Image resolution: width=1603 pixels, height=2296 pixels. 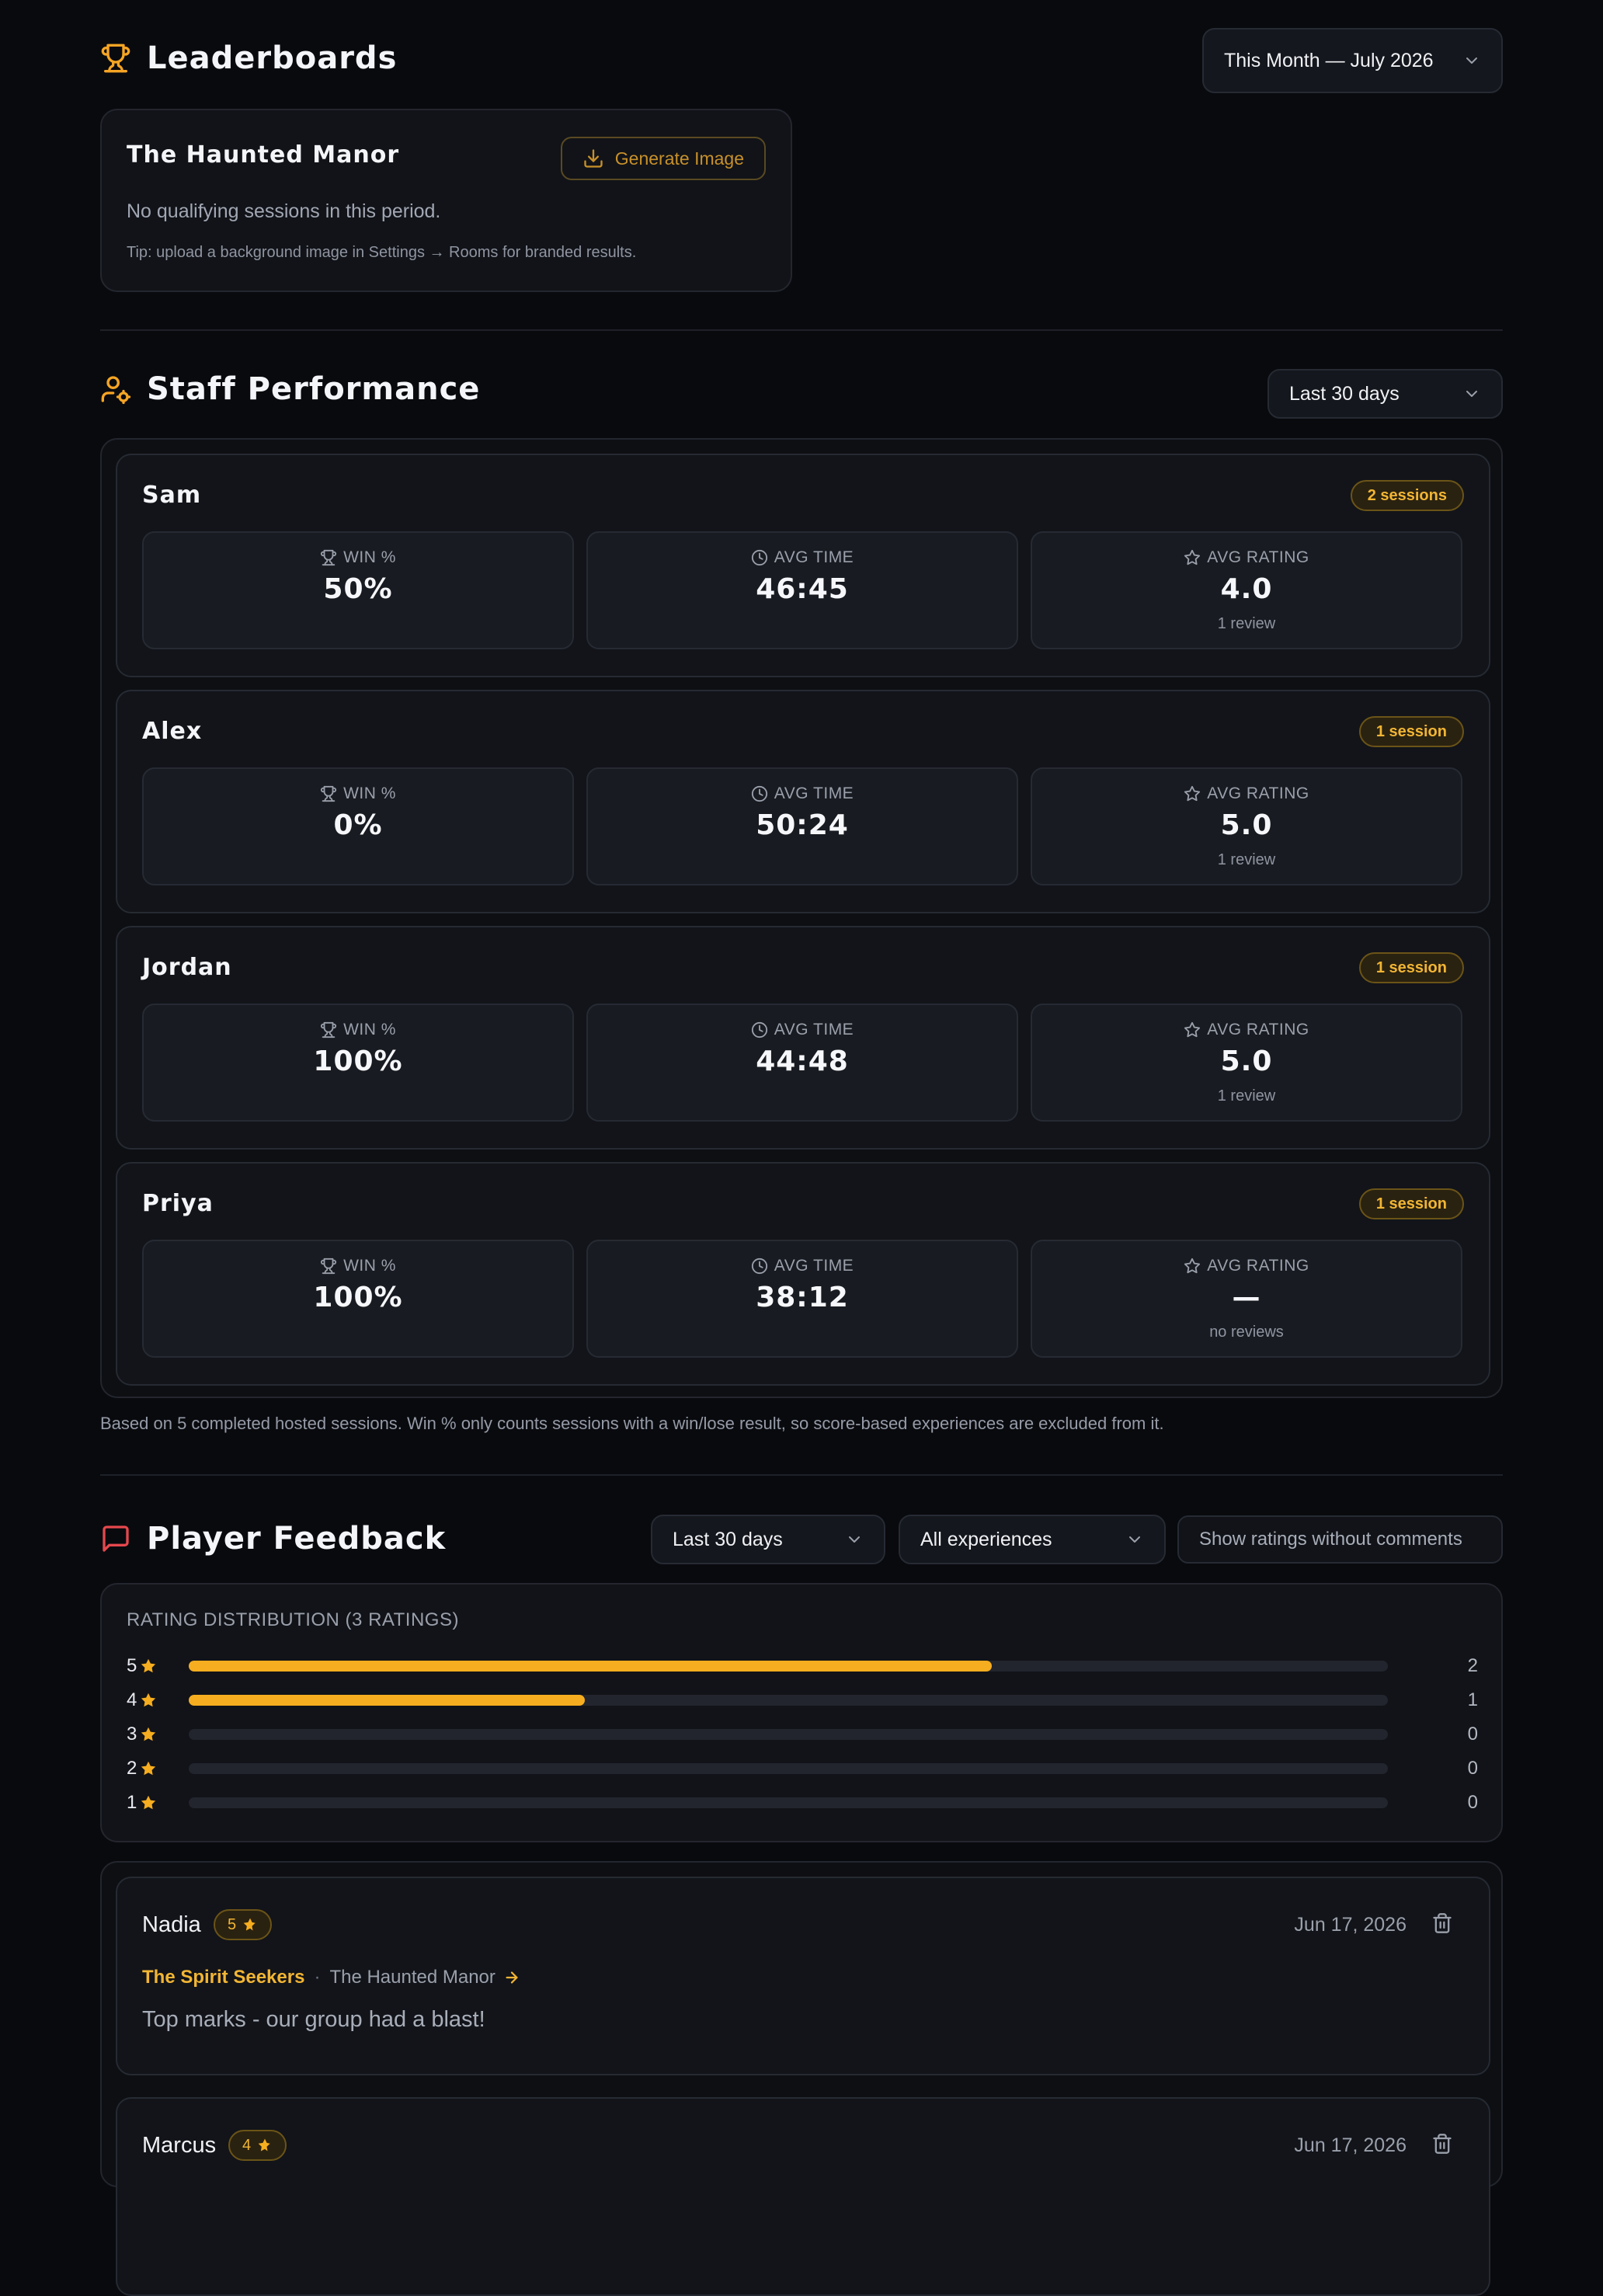 I want to click on staff-name: Sam, so click(x=172, y=495).